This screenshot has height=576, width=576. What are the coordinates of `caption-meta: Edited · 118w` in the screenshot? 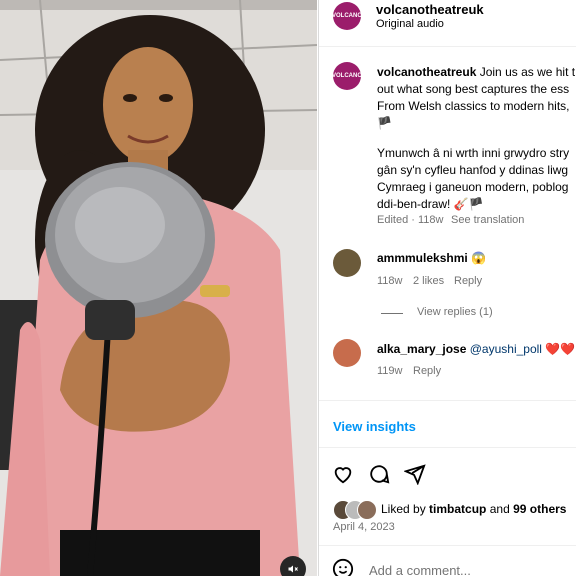 It's located at (410, 220).